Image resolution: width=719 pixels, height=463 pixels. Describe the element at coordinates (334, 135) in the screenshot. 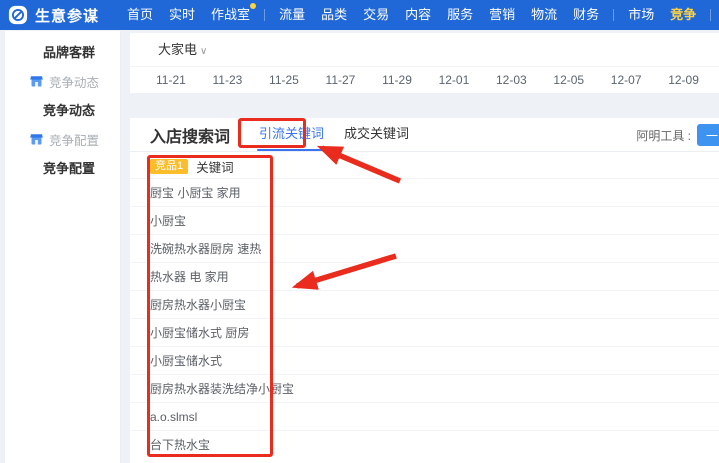

I see `keyword-tabs: 引流关键词 成交关键词` at that location.